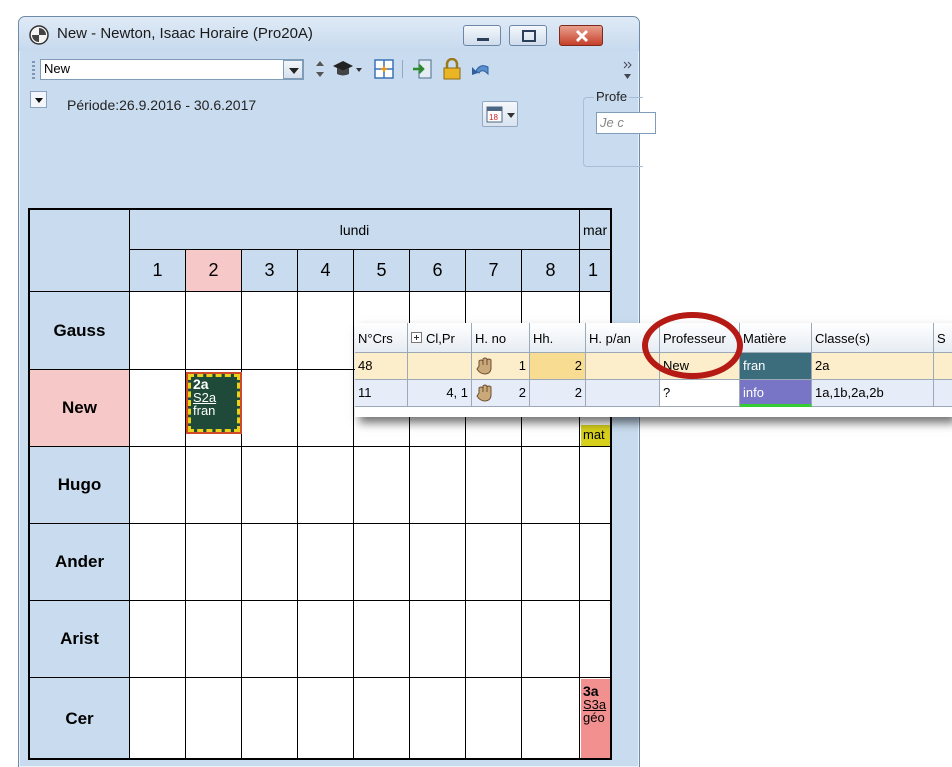 Image resolution: width=952 pixels, height=767 pixels. Describe the element at coordinates (700, 393) in the screenshot. I see `cell-teacher: ?` at that location.